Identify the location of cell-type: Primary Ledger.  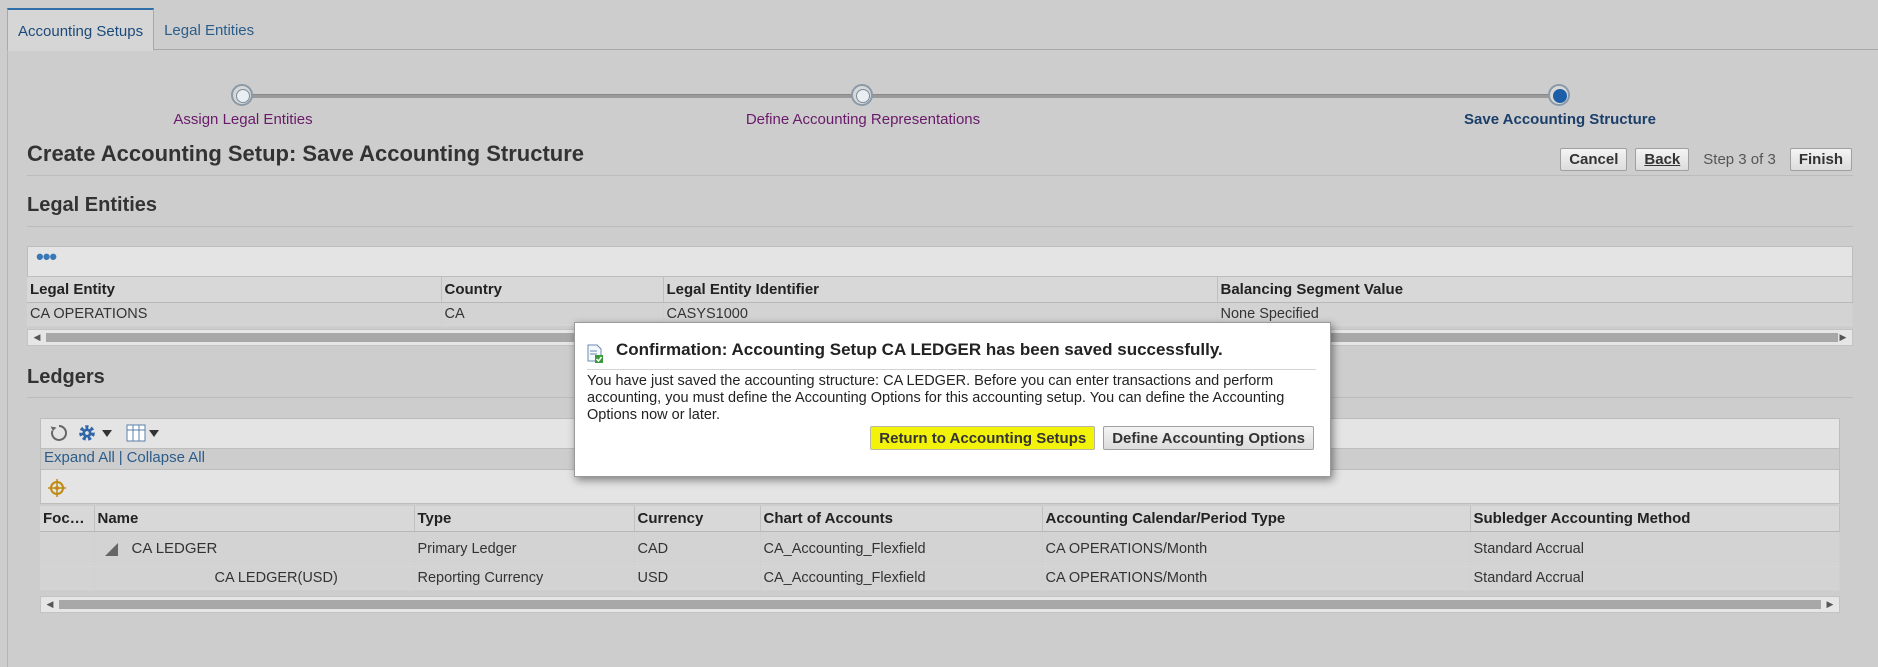
(524, 549).